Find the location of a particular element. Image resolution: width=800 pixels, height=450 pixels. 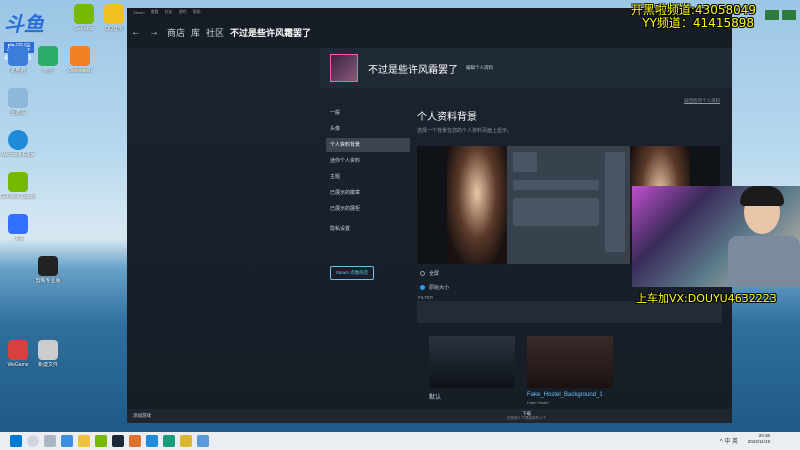

wechat-icon is located at coordinates (48, 56).